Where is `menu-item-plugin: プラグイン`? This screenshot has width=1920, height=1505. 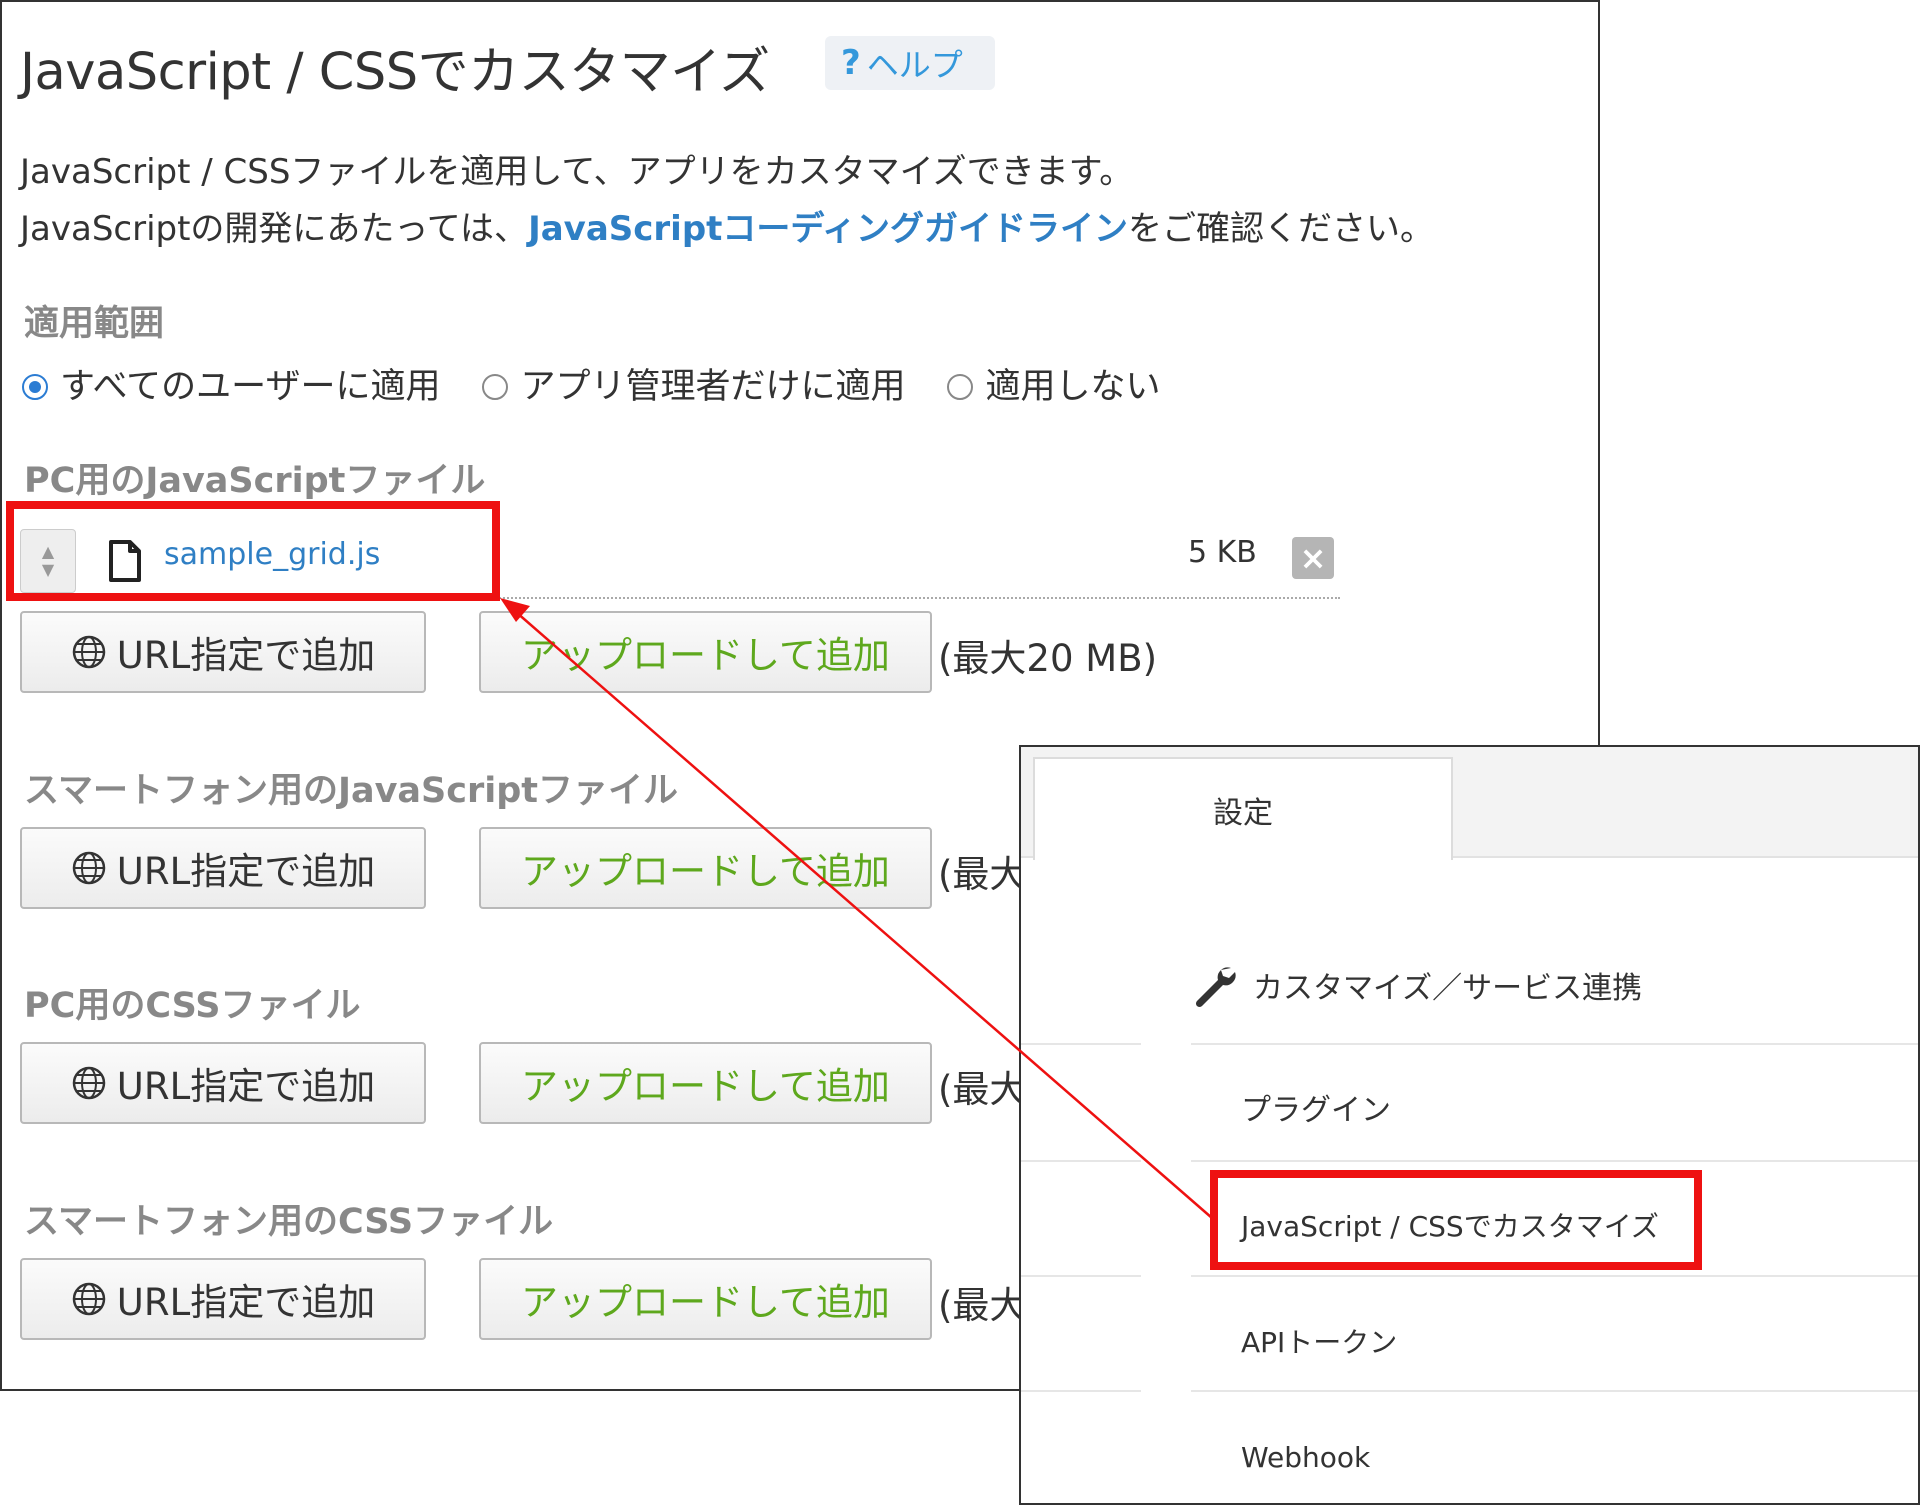
menu-item-plugin: プラグイン is located at coordinates (1579, 1107).